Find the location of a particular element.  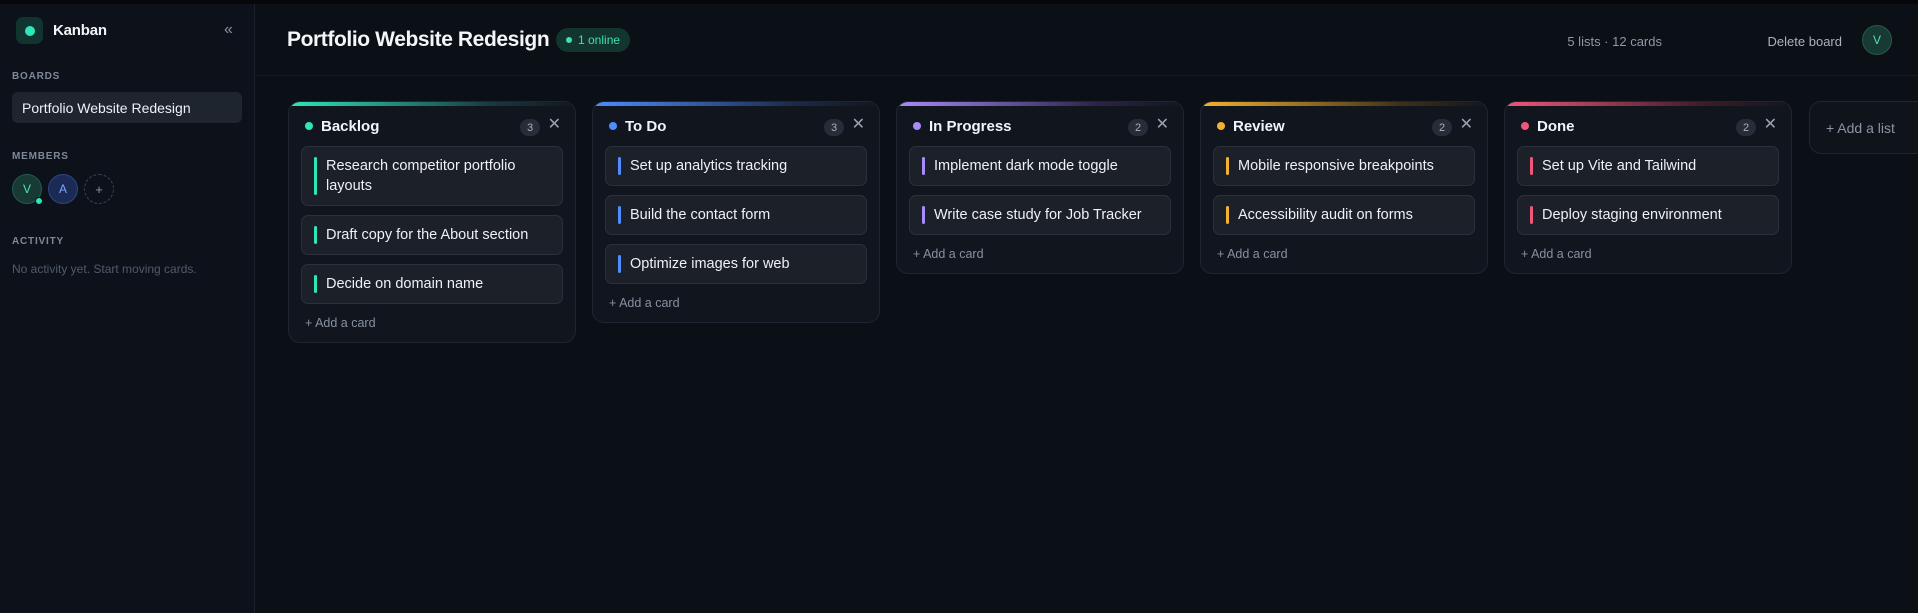

member-avatar-a: A is located at coordinates (63, 189).